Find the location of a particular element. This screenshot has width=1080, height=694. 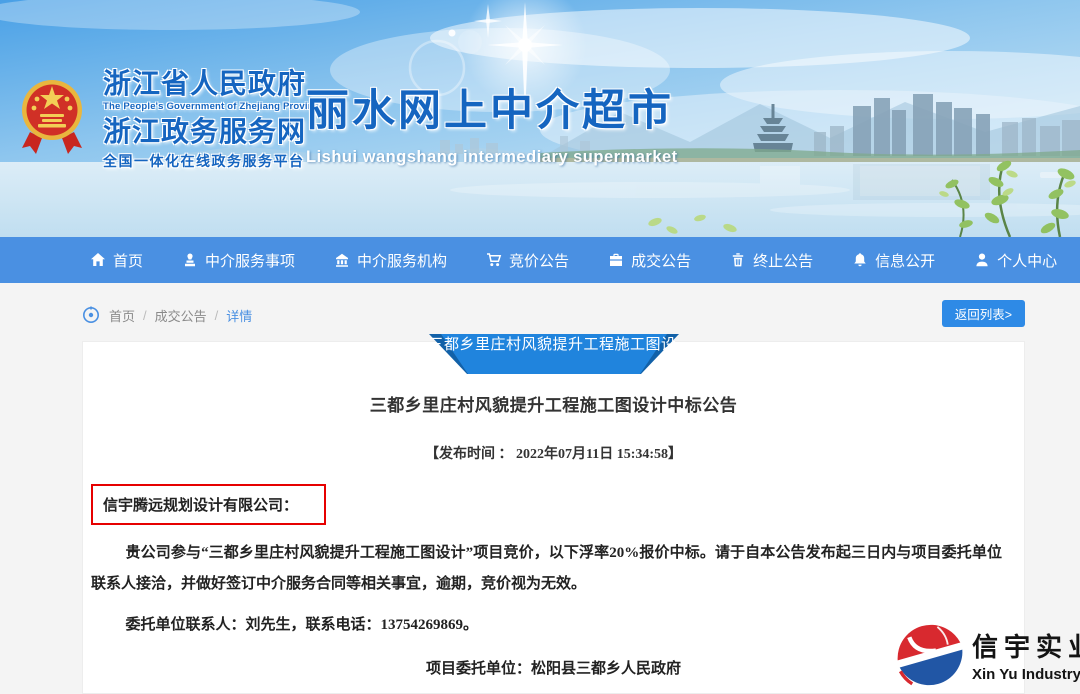

national-emblem-logo is located at coordinates (52, 117).